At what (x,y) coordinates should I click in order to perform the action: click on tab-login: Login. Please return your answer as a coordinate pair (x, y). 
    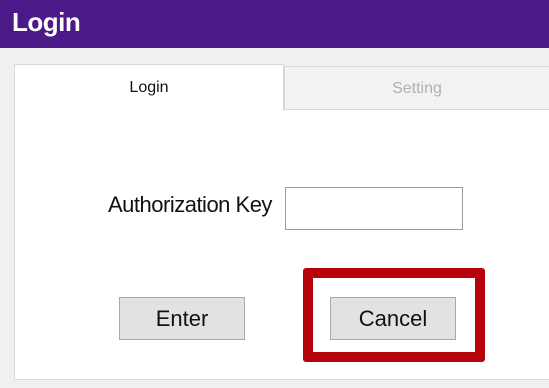
    Looking at the image, I should click on (149, 87).